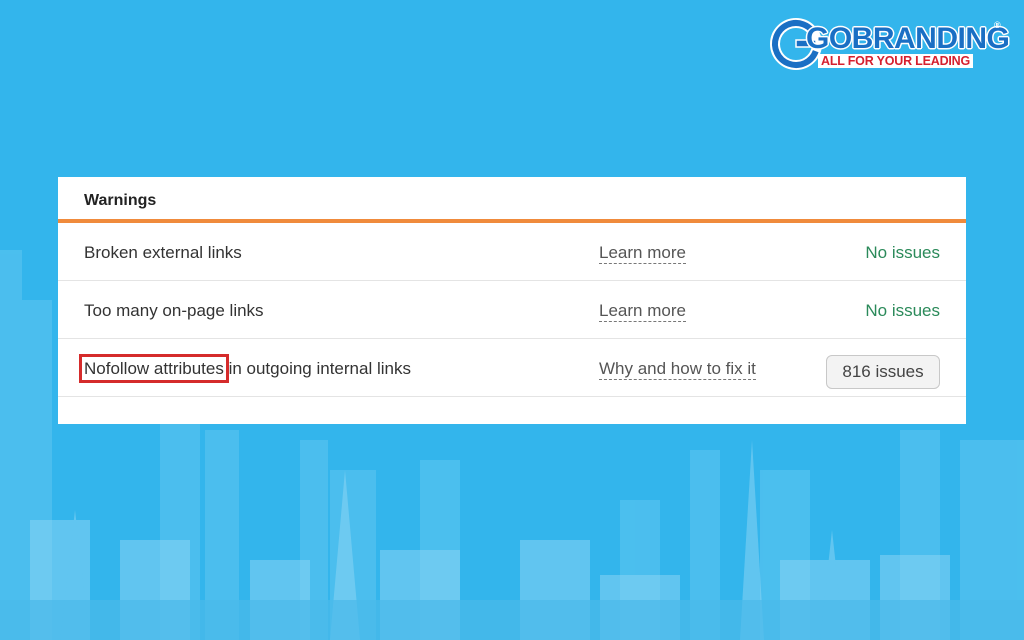 This screenshot has height=640, width=1024. What do you see at coordinates (154, 368) in the screenshot?
I see `highlighted-term: Nofollow attributes` at bounding box center [154, 368].